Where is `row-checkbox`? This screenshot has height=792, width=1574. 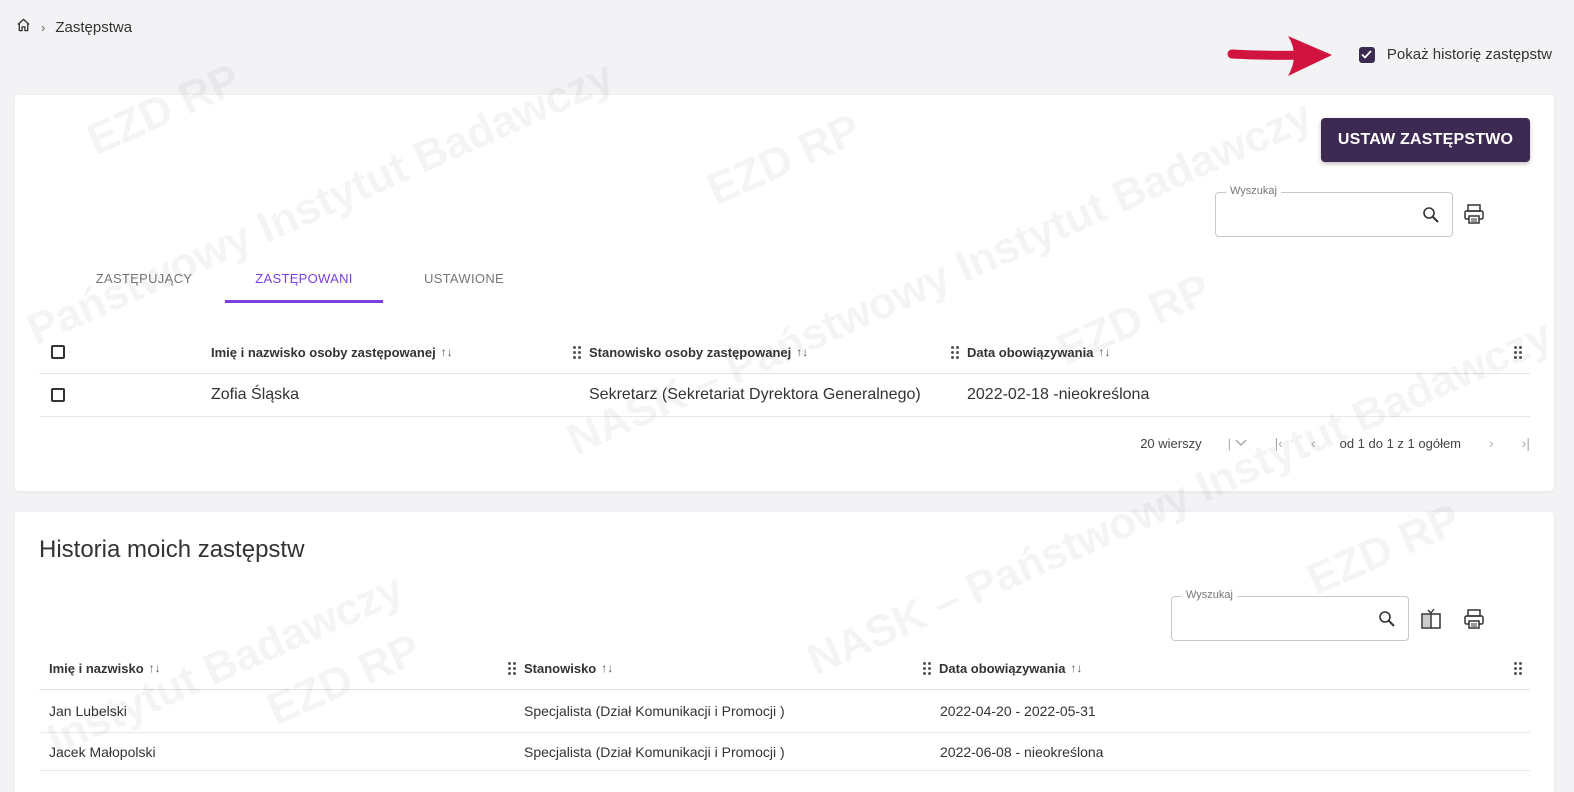
row-checkbox is located at coordinates (58, 395).